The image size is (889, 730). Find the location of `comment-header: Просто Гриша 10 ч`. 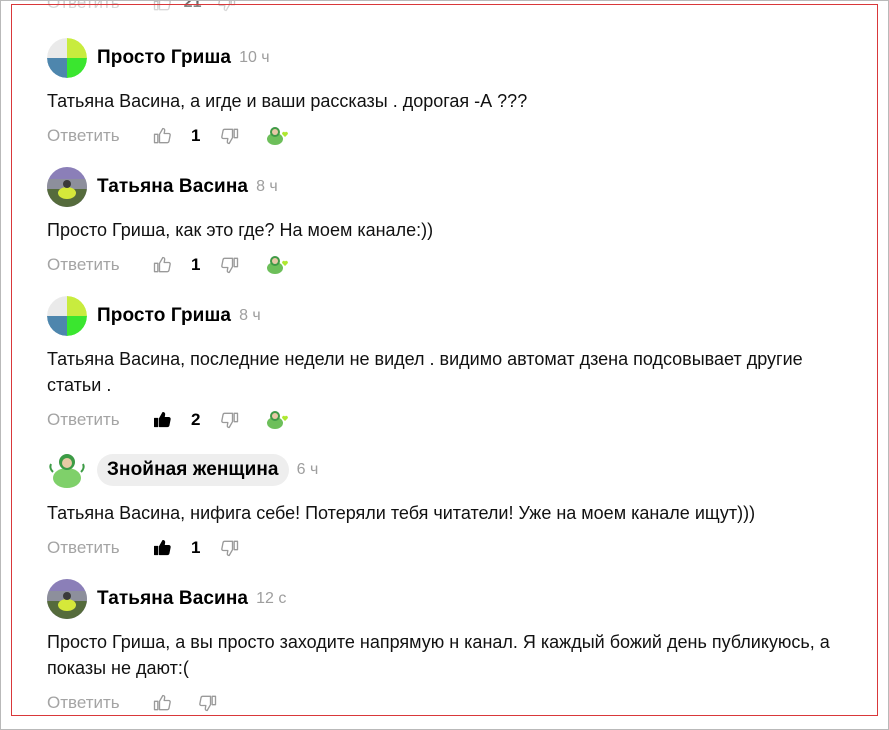

comment-header: Просто Гриша 10 ч is located at coordinates (442, 58).